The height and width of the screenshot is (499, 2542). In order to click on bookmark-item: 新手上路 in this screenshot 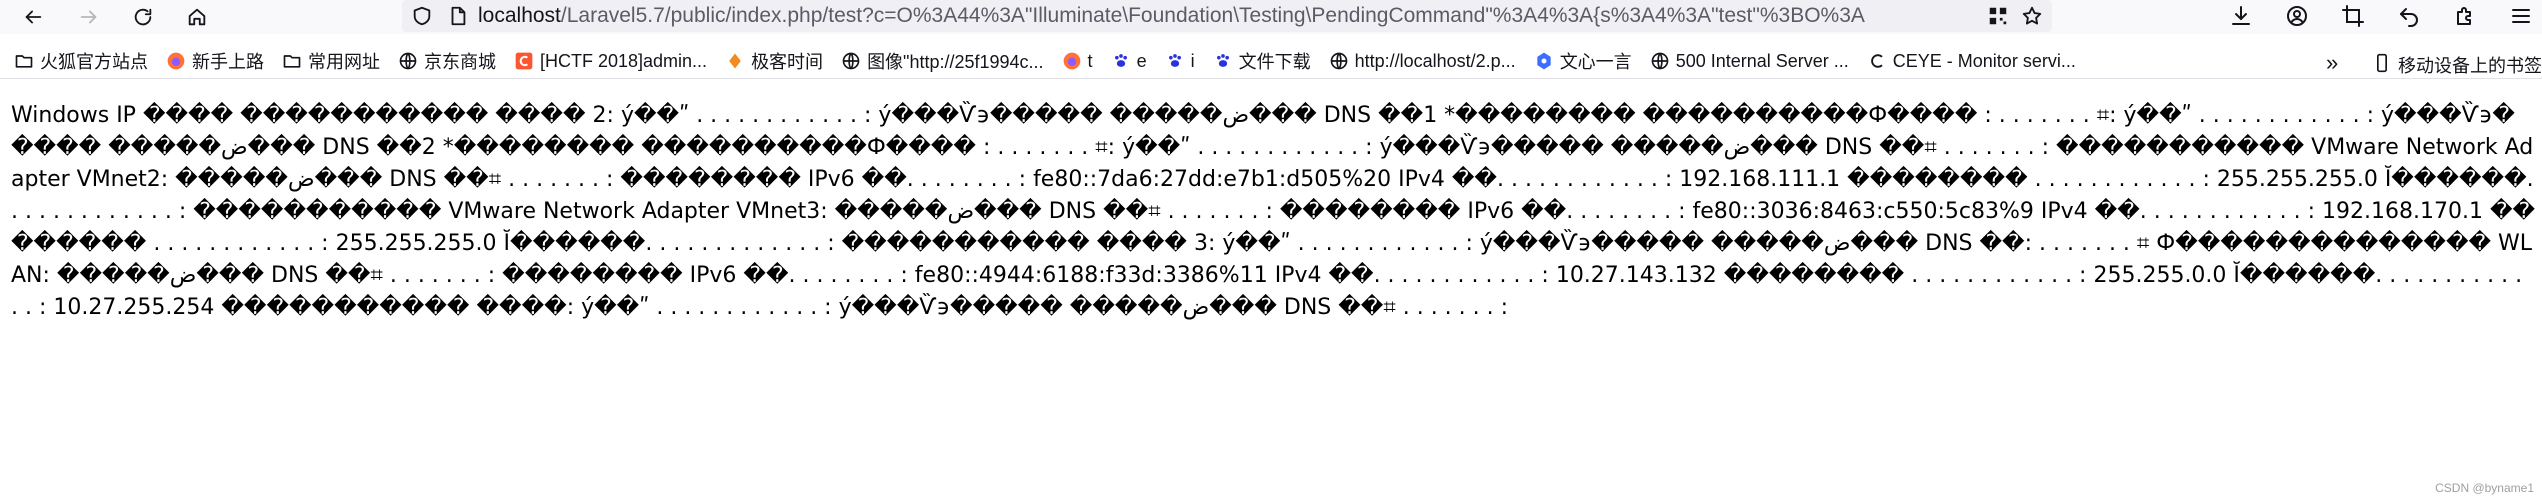, I will do `click(215, 61)`.